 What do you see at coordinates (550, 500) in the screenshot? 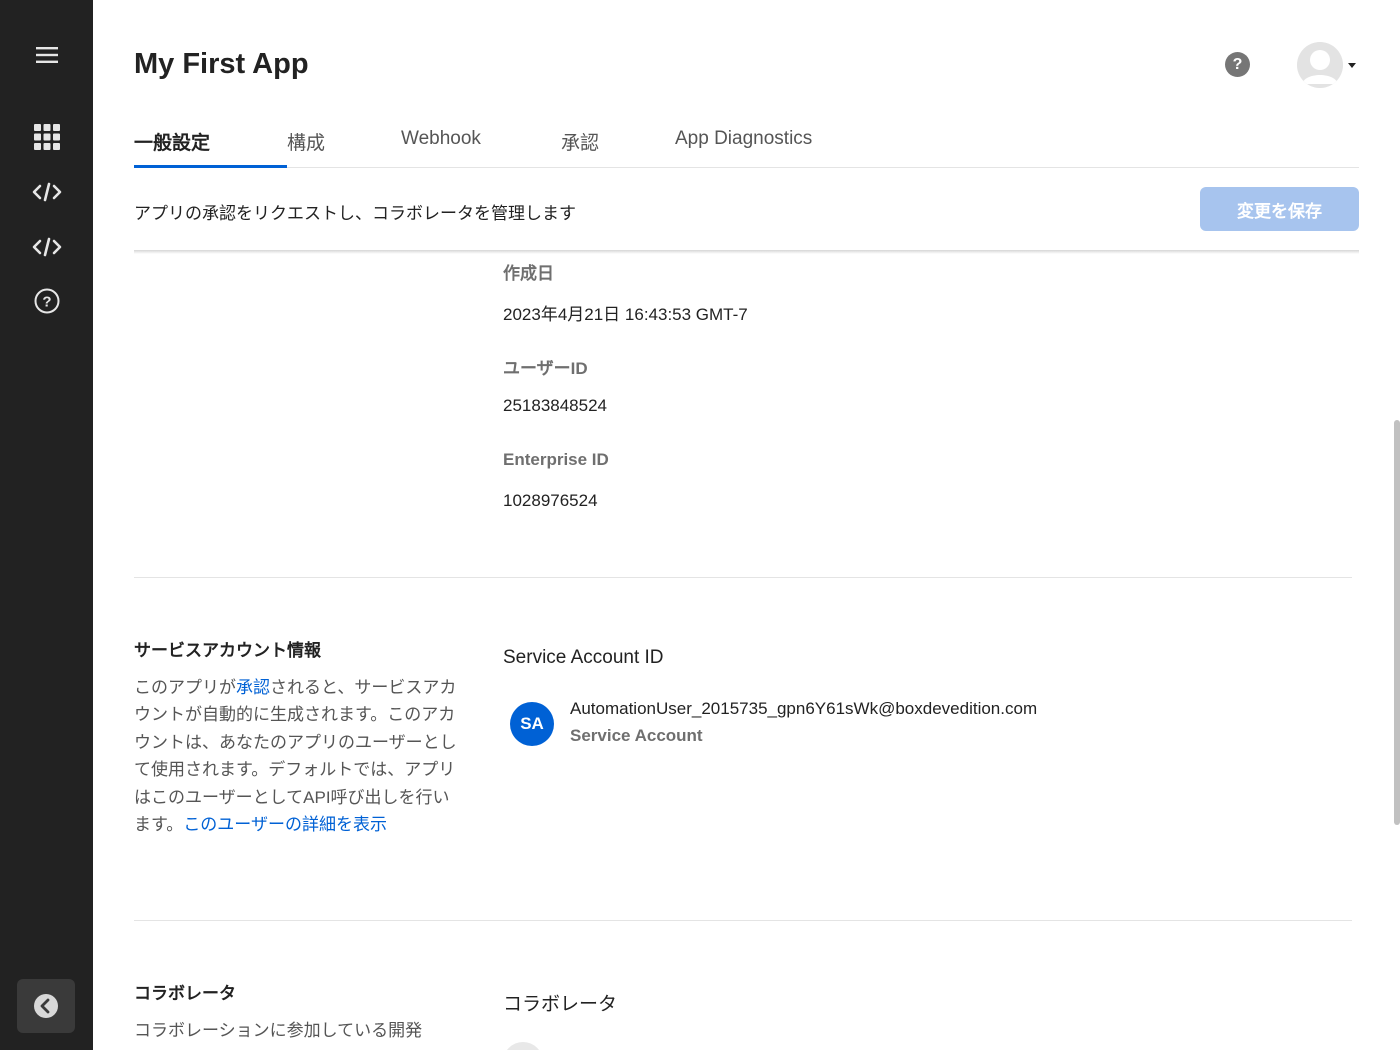
I see `enterprise-id-value: 1028976524` at bounding box center [550, 500].